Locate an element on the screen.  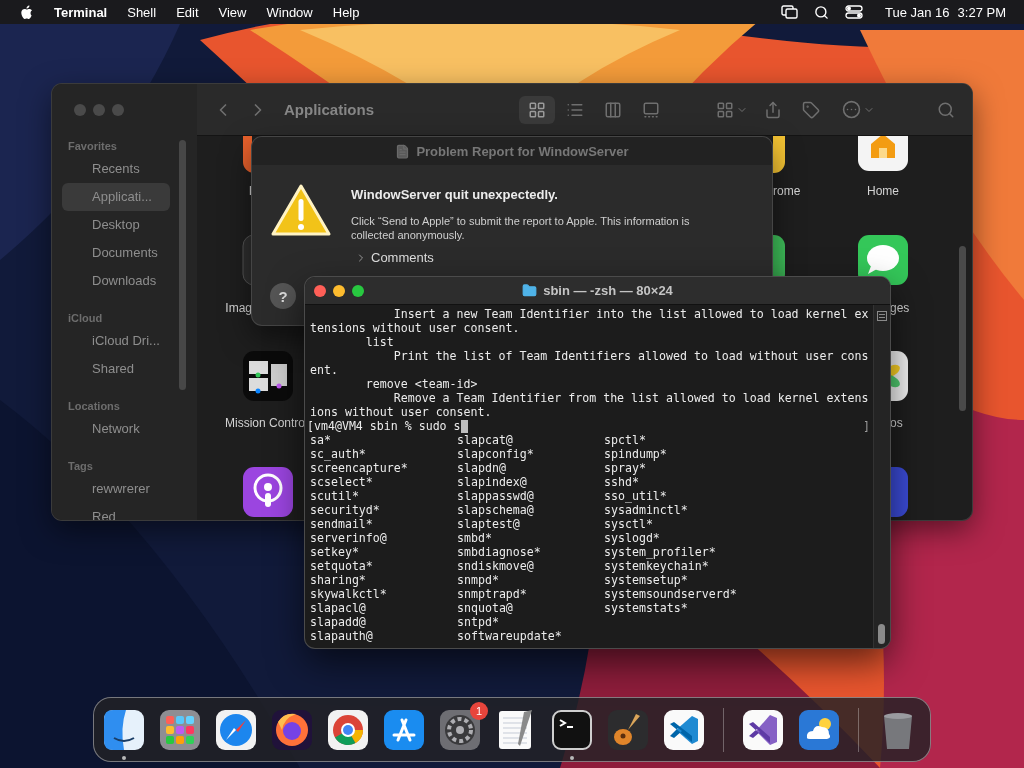
compass-icon is located at coordinates (236, 729).